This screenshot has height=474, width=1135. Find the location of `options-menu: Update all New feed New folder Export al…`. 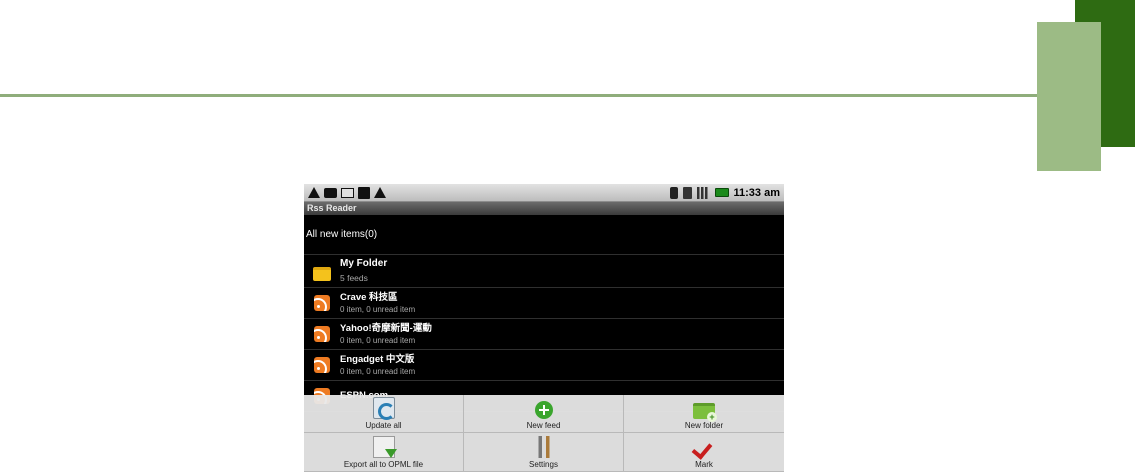

options-menu: Update all New feed New folder Export al… is located at coordinates (544, 433).